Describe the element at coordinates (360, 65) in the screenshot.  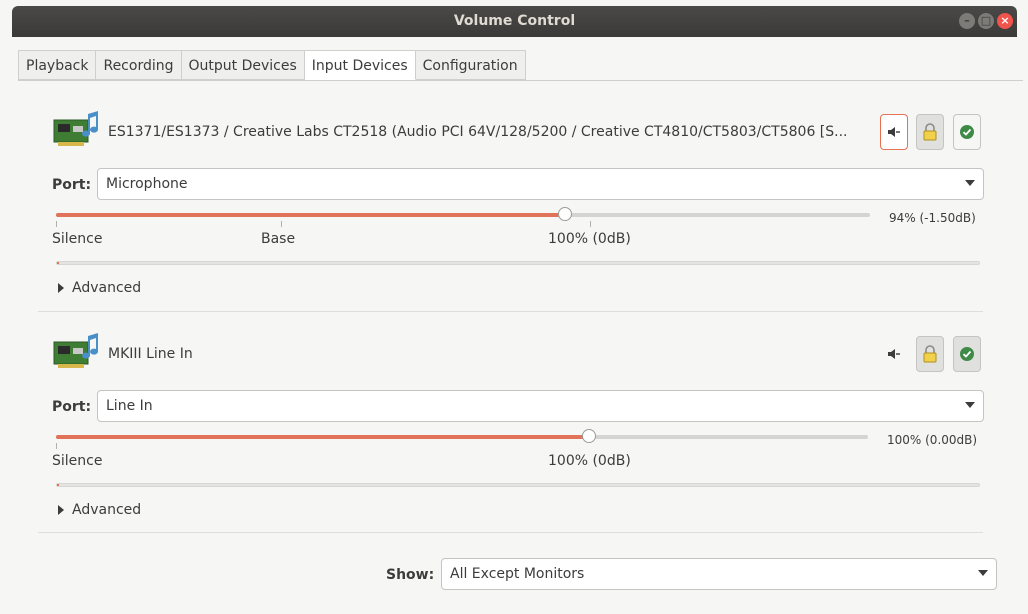
I see `tab-input-devices: Input Devices` at that location.